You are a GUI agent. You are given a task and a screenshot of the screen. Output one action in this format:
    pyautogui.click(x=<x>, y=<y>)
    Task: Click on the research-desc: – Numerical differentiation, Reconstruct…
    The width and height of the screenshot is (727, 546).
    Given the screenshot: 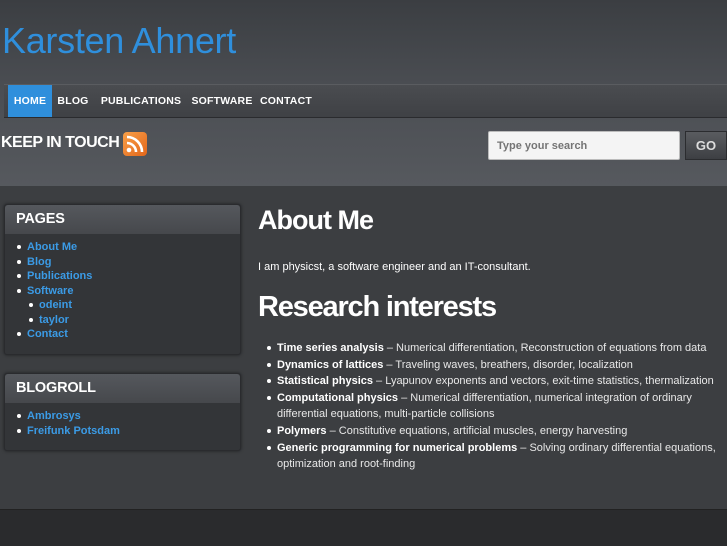 What is the action you would take?
    pyautogui.click(x=545, y=348)
    